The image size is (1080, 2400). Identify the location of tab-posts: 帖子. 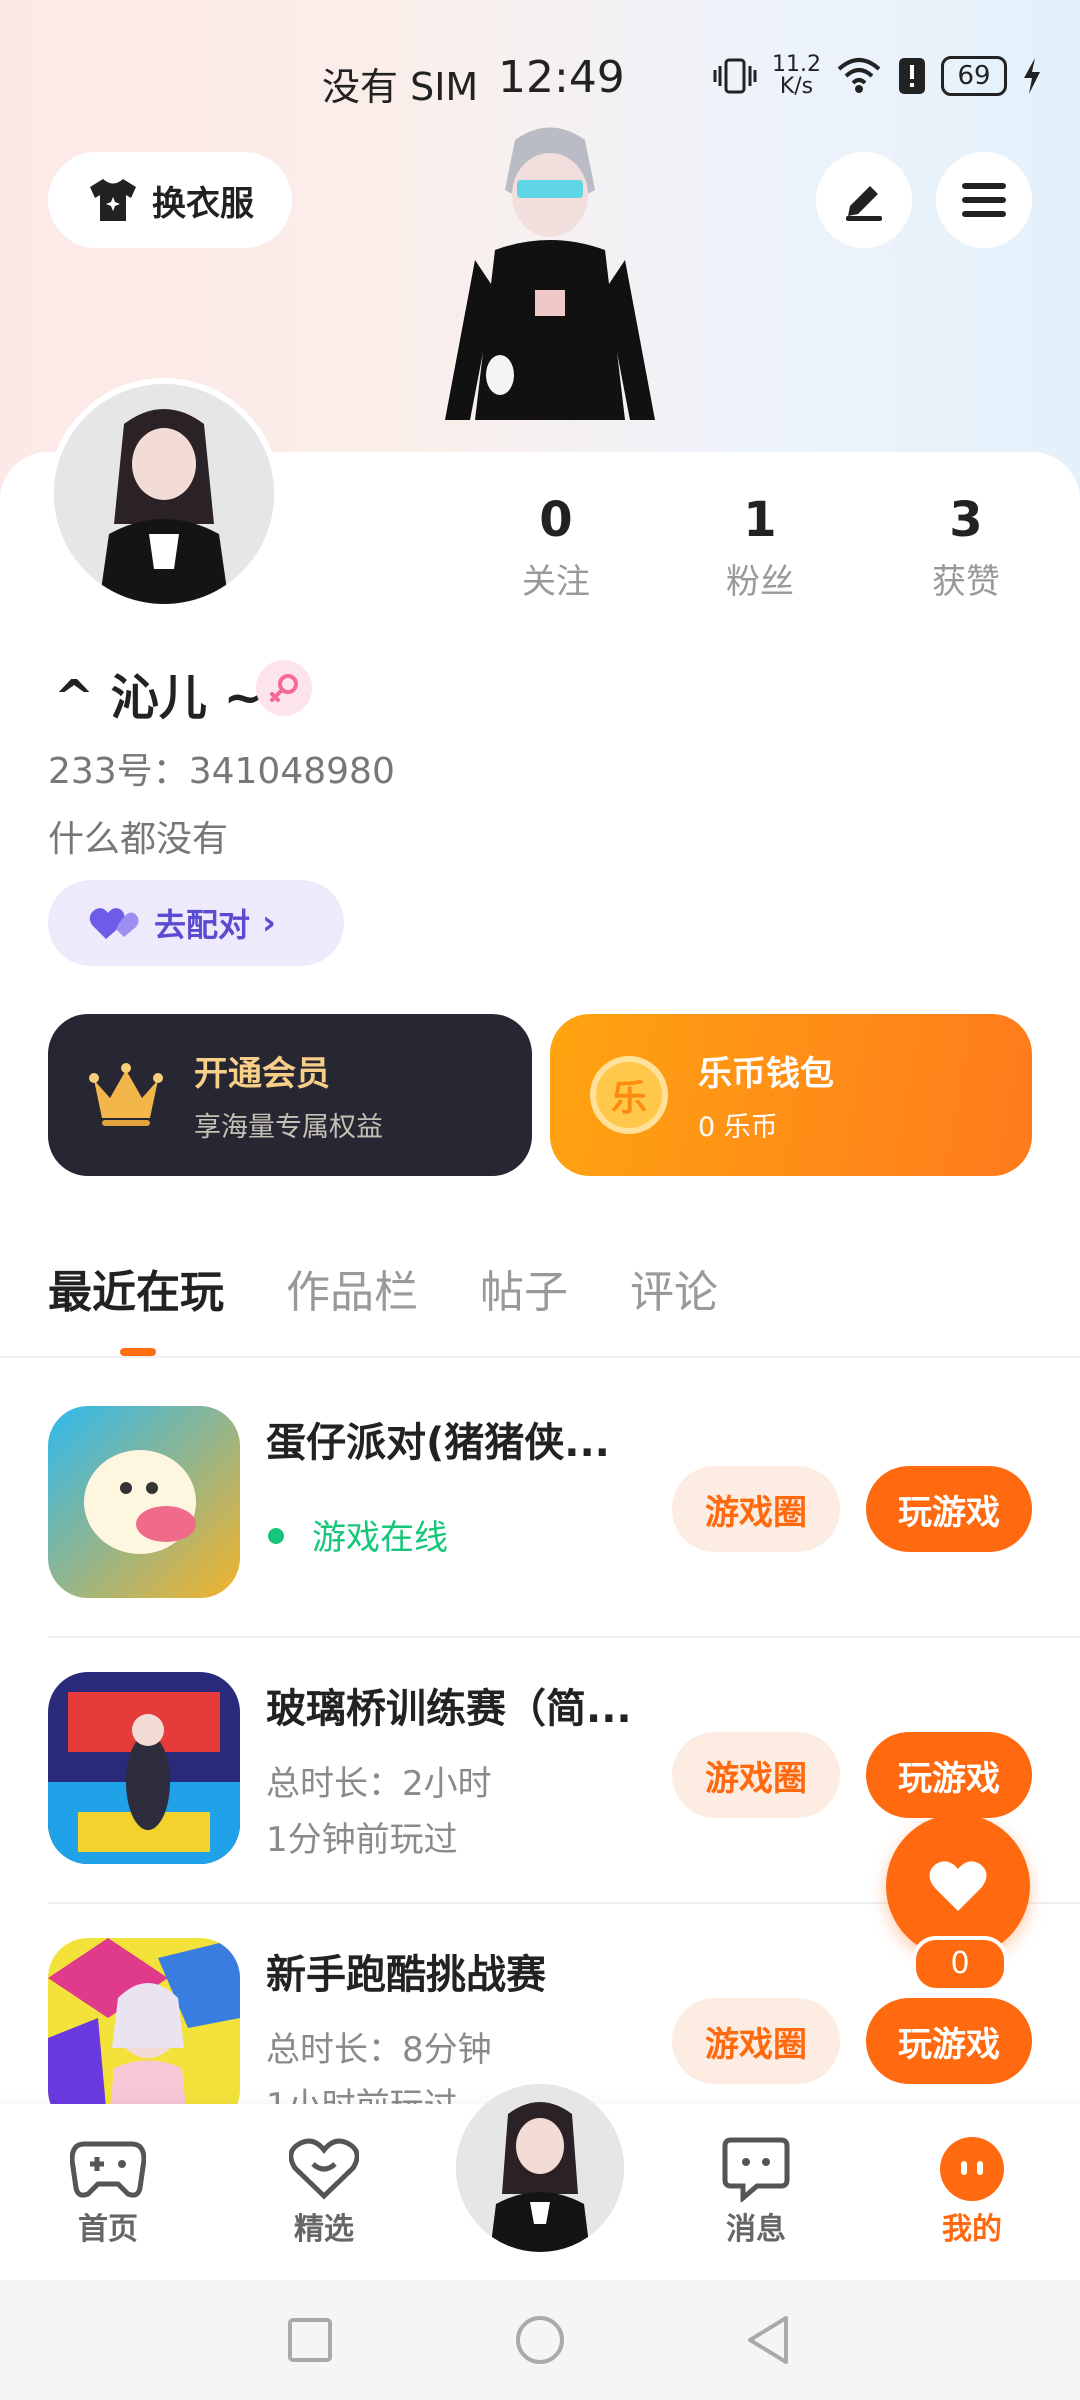
(524, 1288).